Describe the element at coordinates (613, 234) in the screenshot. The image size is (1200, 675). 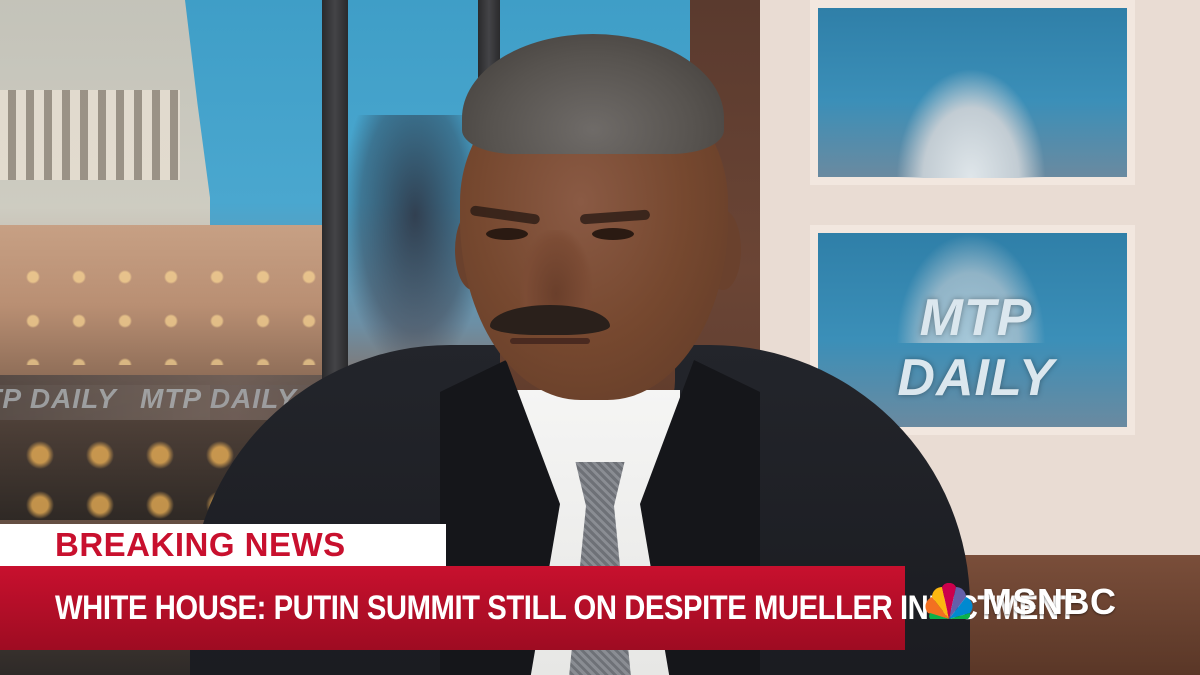
I see `person-eye-right` at that location.